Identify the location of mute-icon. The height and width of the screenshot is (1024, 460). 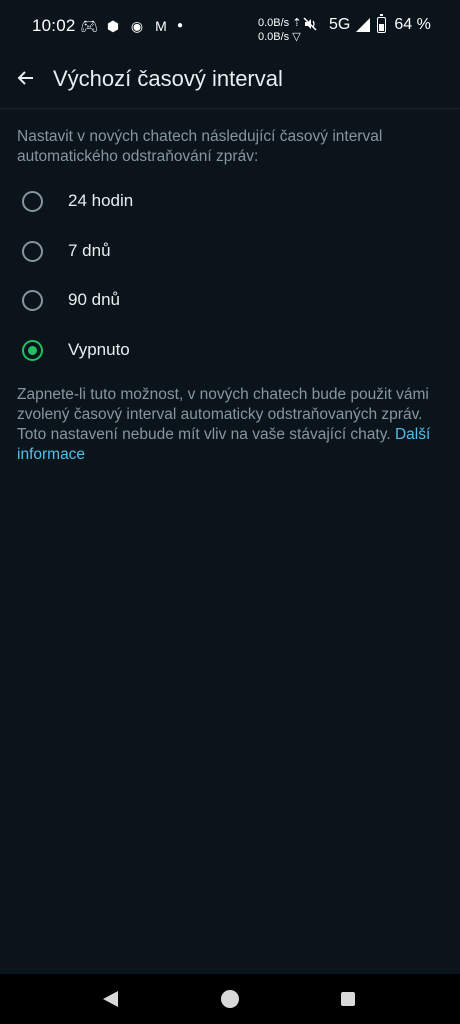
(310, 25).